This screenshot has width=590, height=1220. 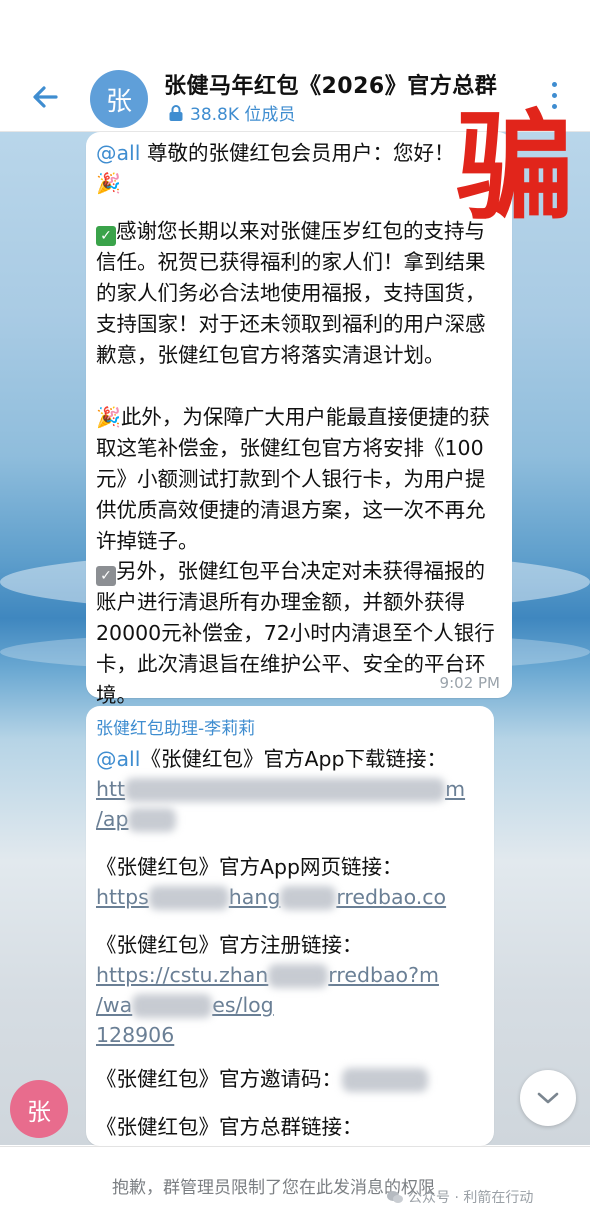 I want to click on download-link: /ap, so click(x=136, y=819).